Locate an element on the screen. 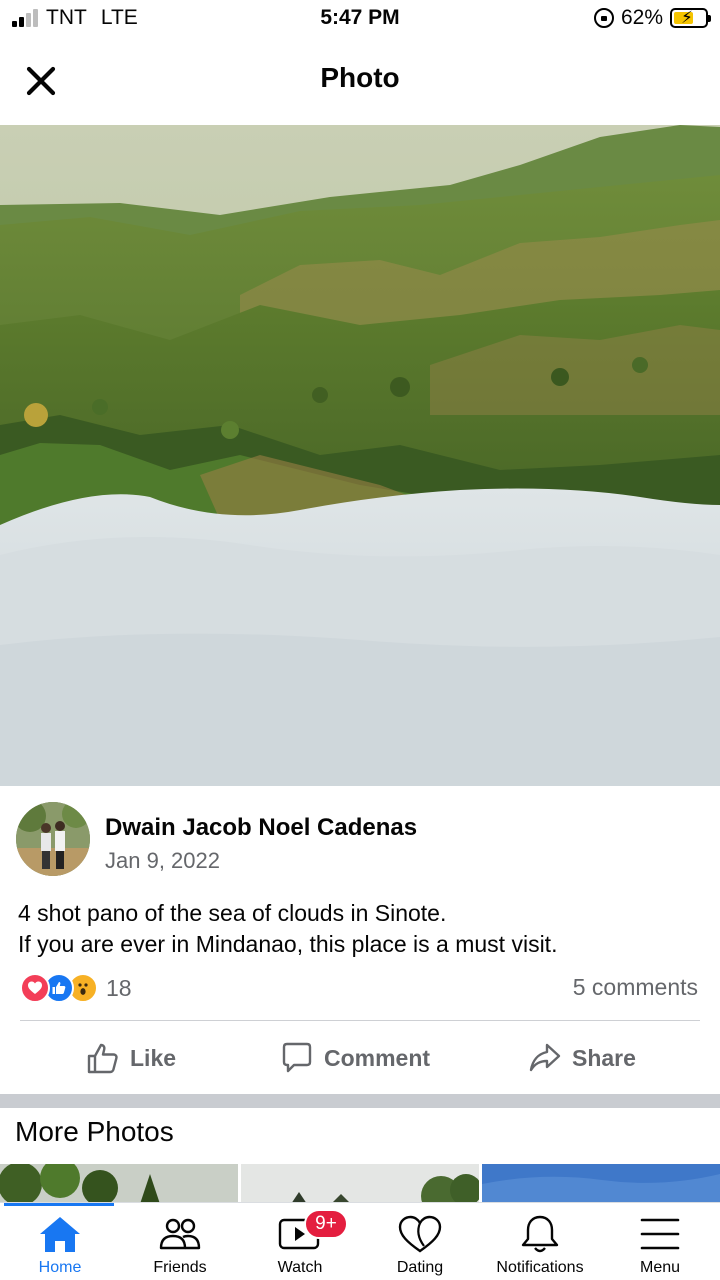  section-separator is located at coordinates (360, 1101).